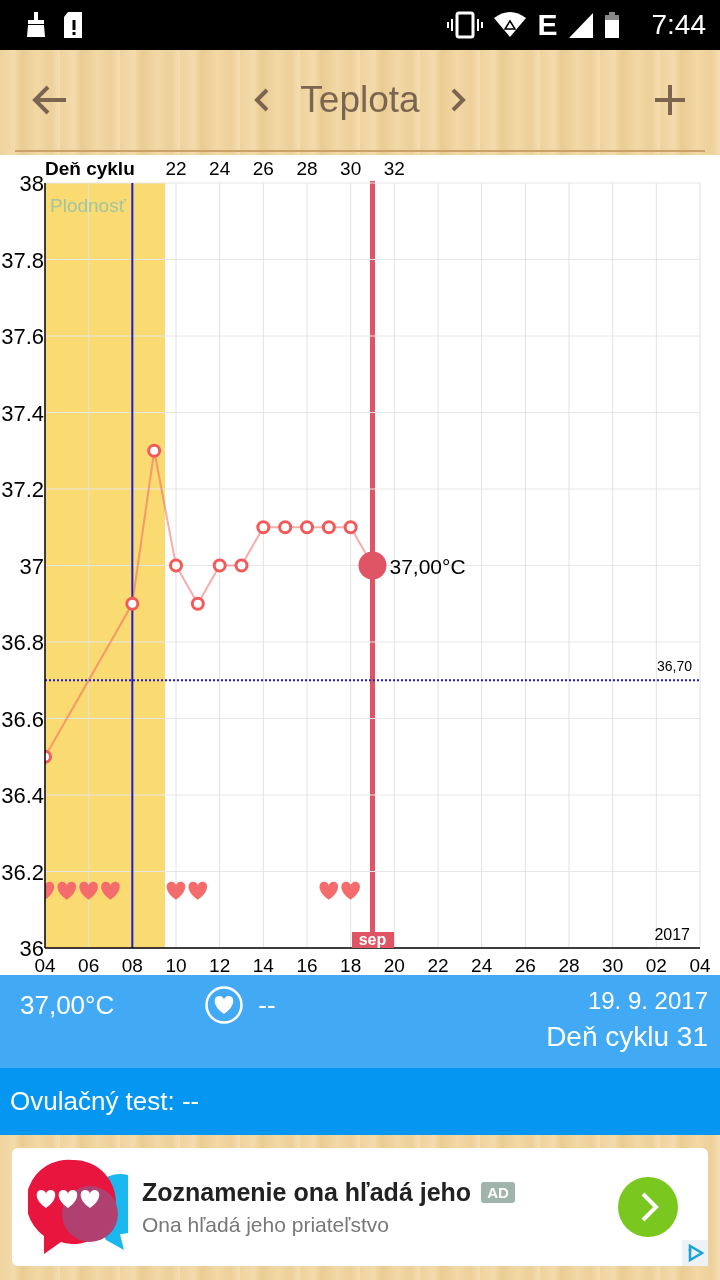  Describe the element at coordinates (266, 1224) in the screenshot. I see `ad-subtitle: Ona hľadá jeho priateľstvo` at that location.